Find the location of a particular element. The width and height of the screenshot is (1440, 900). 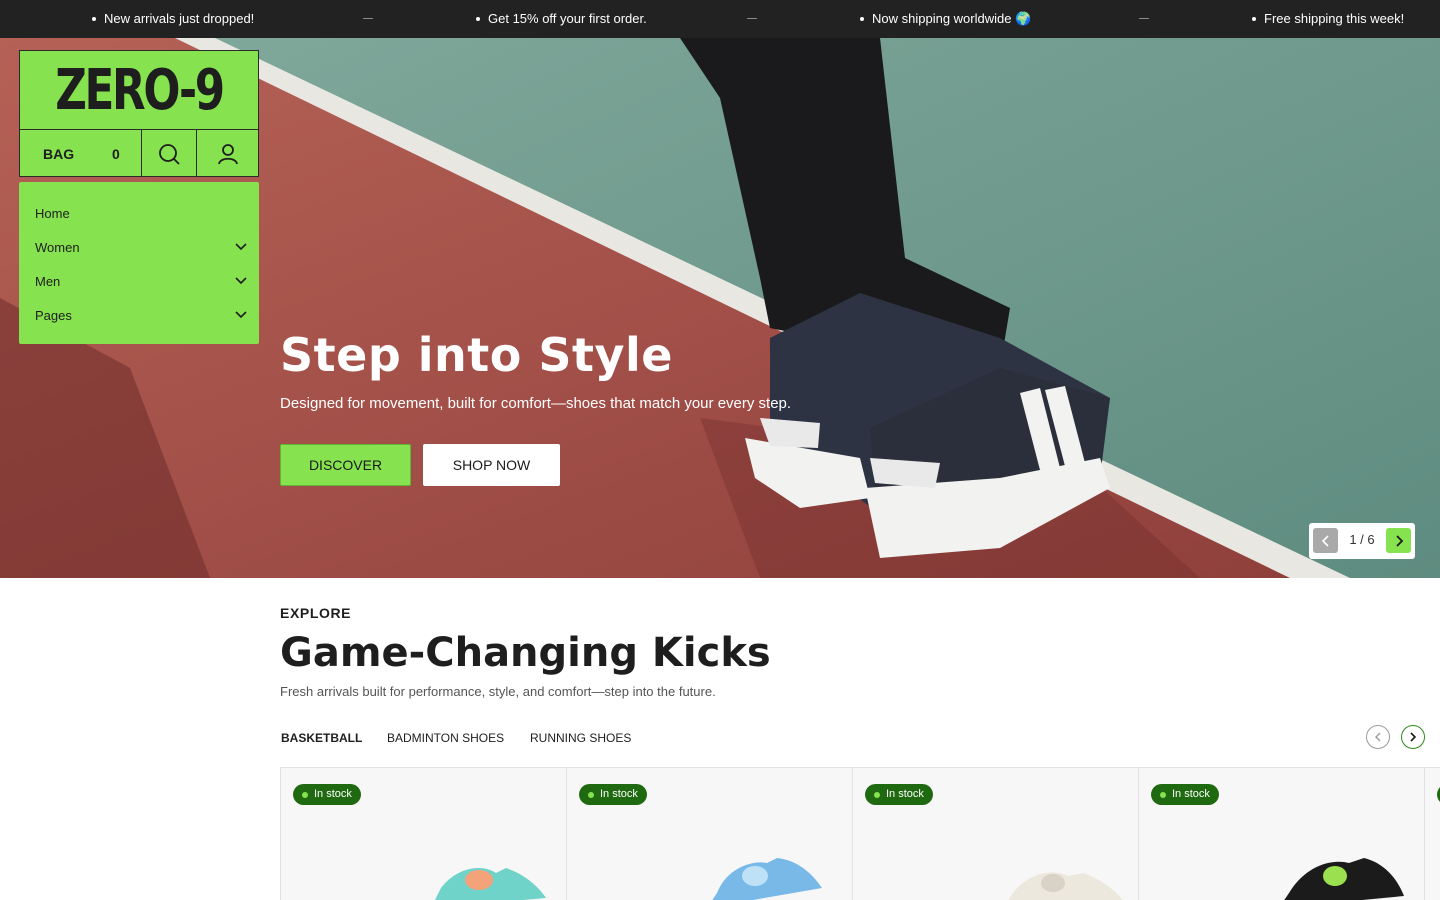

slide-next-button is located at coordinates (1398, 540).